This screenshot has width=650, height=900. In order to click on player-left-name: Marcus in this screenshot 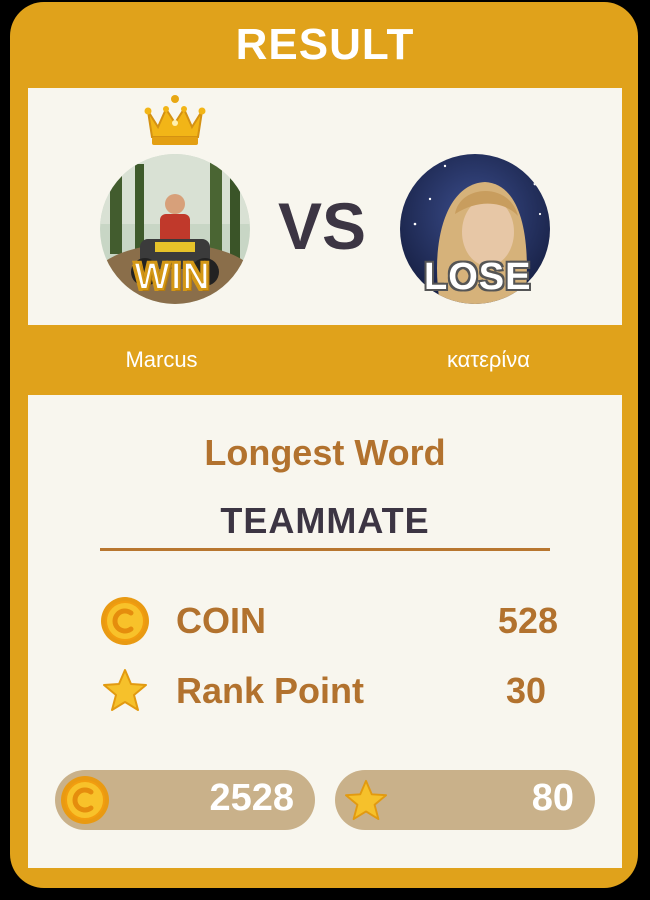, I will do `click(161, 360)`.